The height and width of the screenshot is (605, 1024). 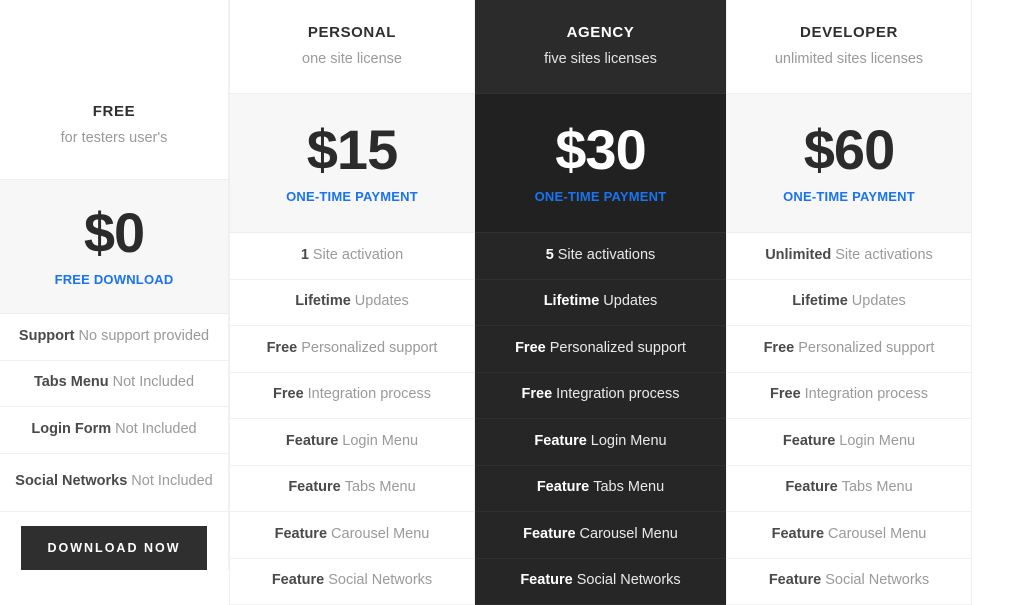 What do you see at coordinates (352, 59) in the screenshot?
I see `plan-subtitle: one site license` at bounding box center [352, 59].